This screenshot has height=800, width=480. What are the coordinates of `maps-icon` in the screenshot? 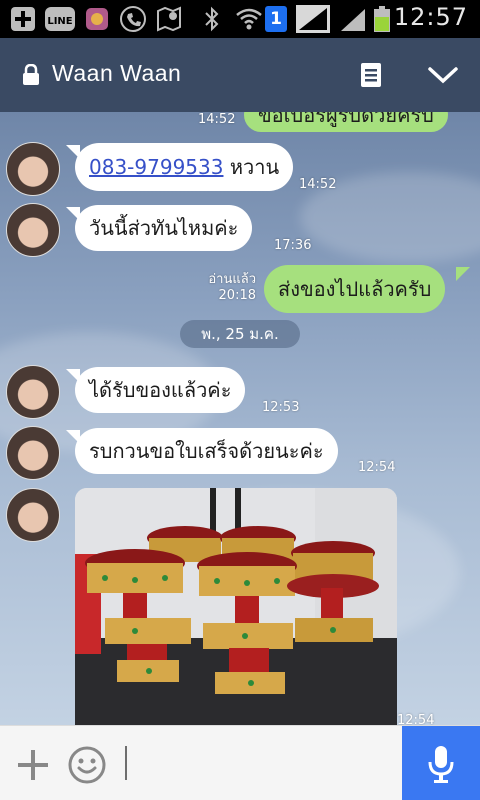 It's located at (169, 19).